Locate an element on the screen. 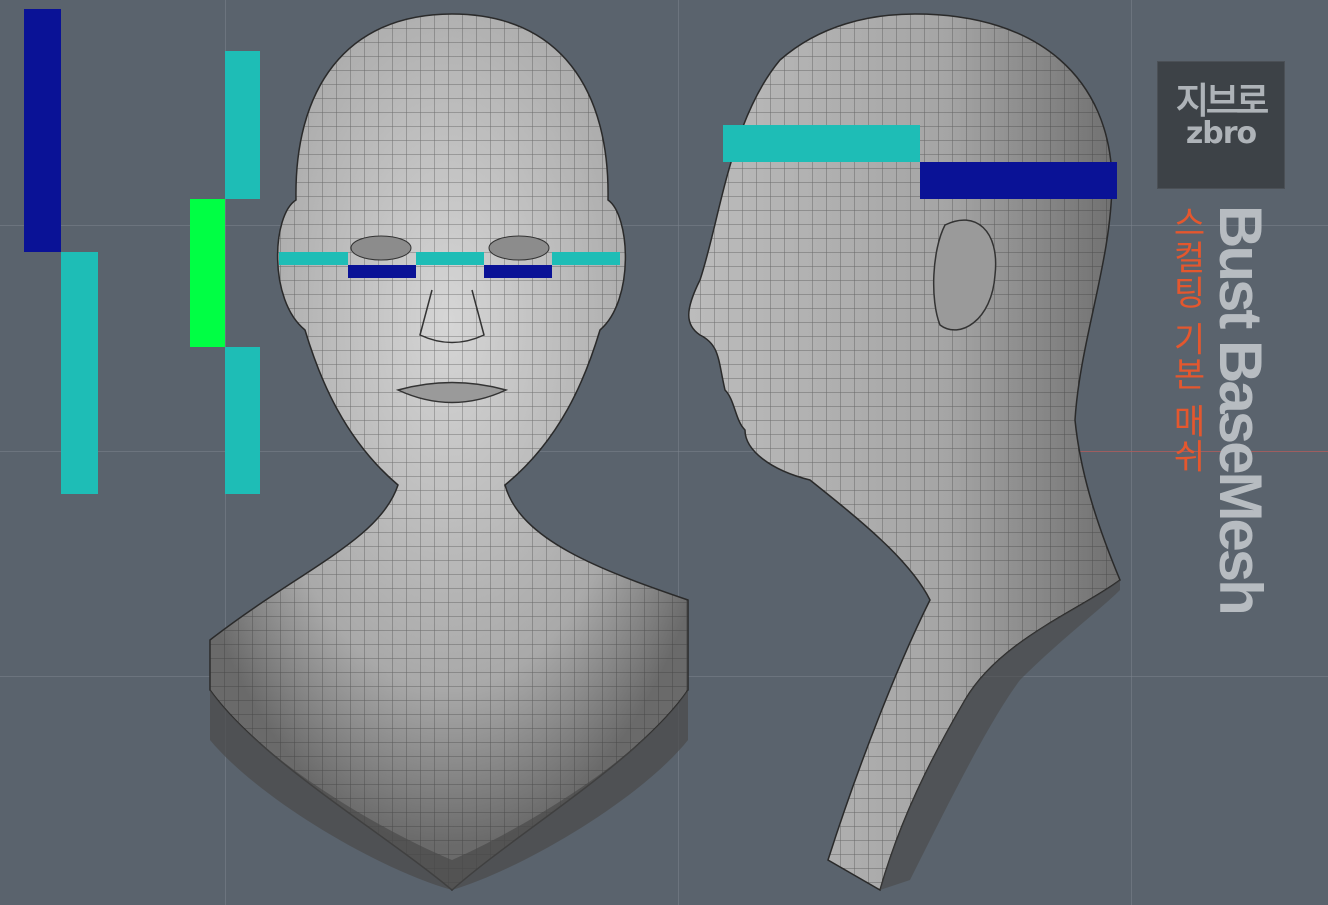 The height and width of the screenshot is (905, 1328). subtitle-text: 스컬팅 기본 매쉬 is located at coordinates (1186, 339).